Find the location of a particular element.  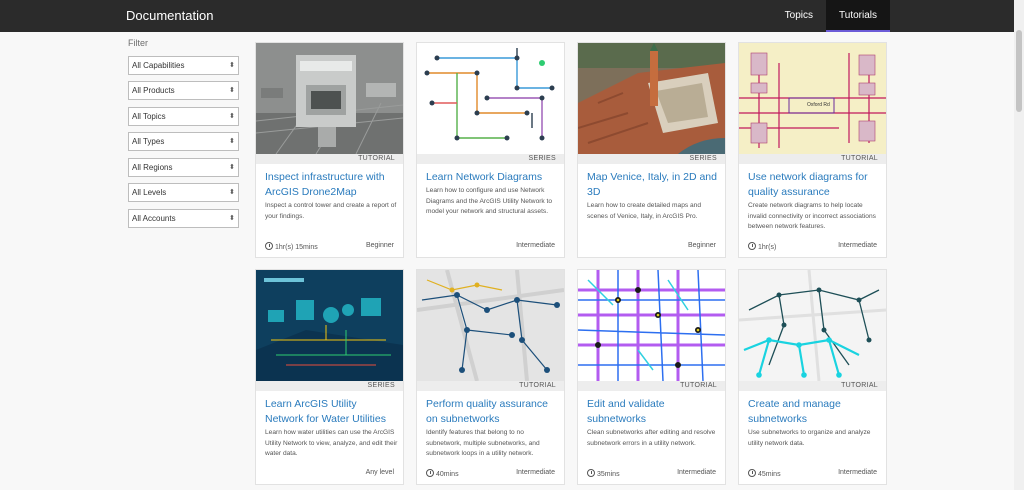

select-value: All Capabilities is located at coordinates (158, 65).